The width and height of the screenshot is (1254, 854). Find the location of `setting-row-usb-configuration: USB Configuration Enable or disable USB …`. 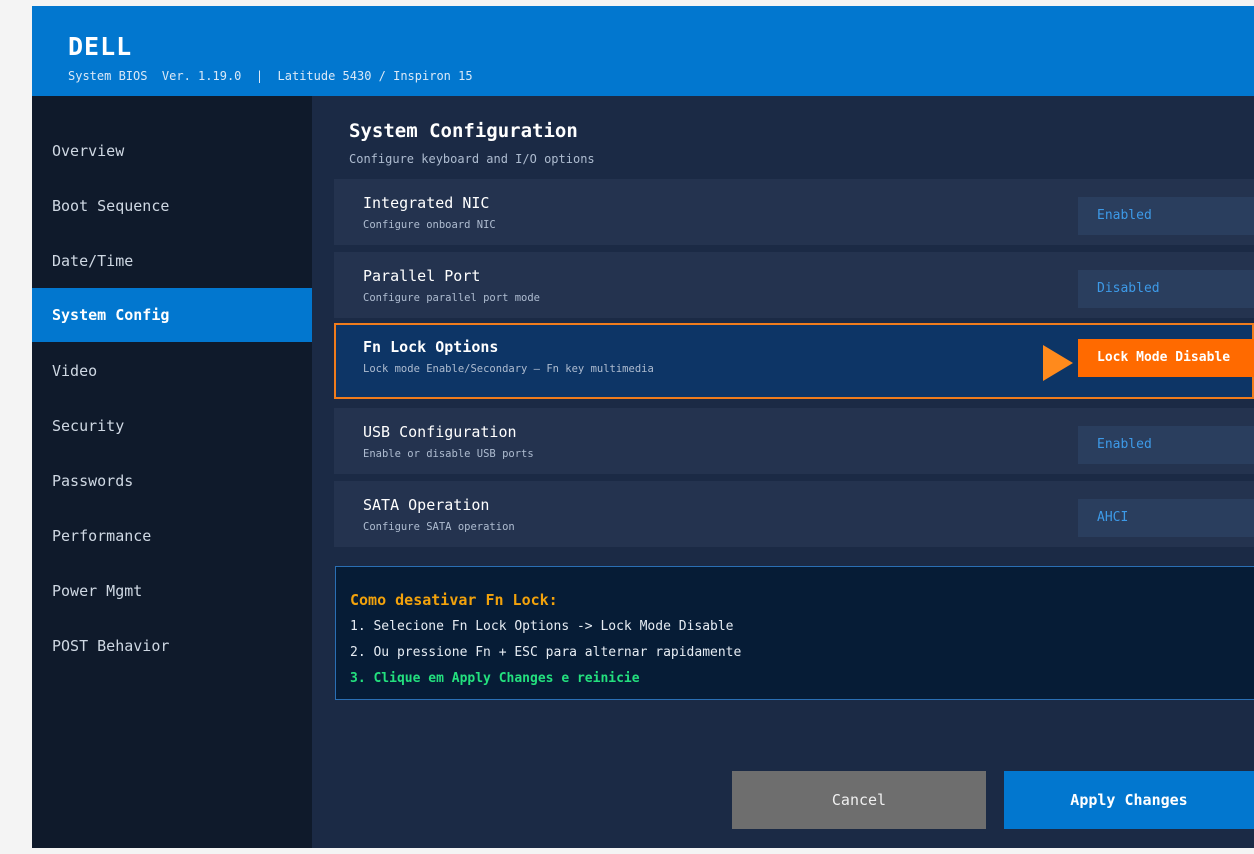

setting-row-usb-configuration: USB Configuration Enable or disable USB … is located at coordinates (794, 441).